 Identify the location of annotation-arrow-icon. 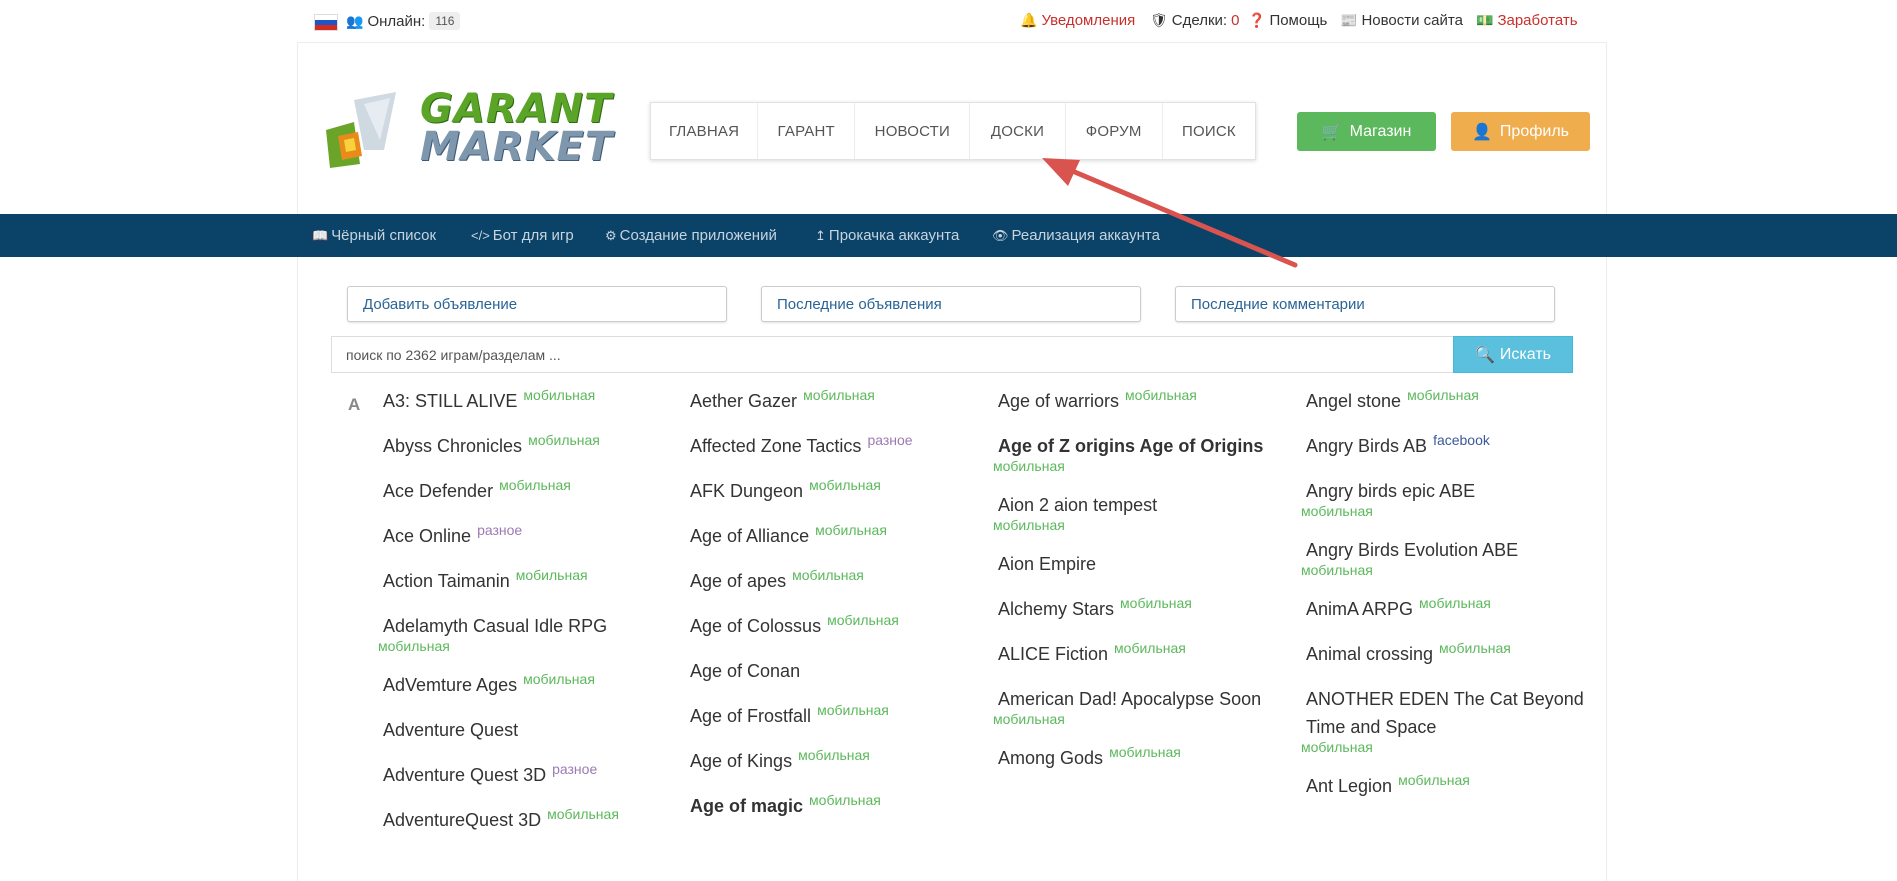
(1170, 213).